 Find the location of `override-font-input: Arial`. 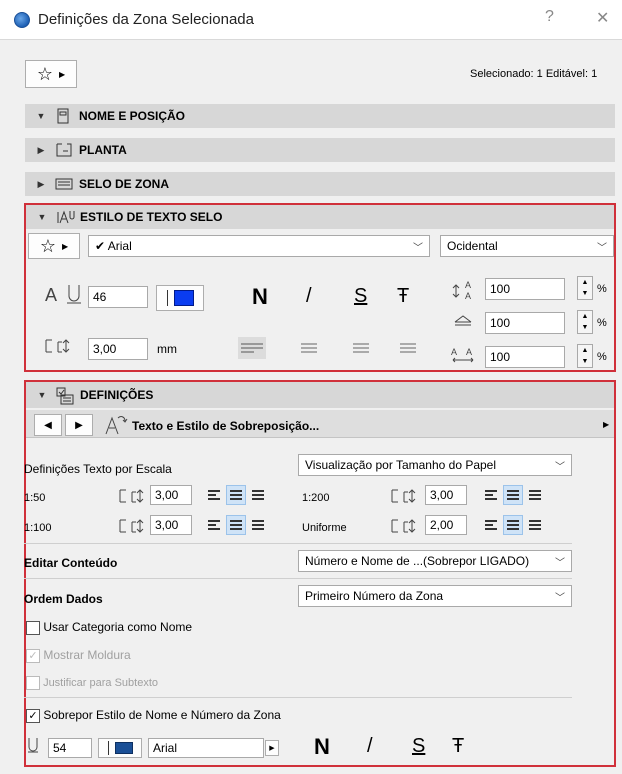

override-font-input: Arial is located at coordinates (206, 748).